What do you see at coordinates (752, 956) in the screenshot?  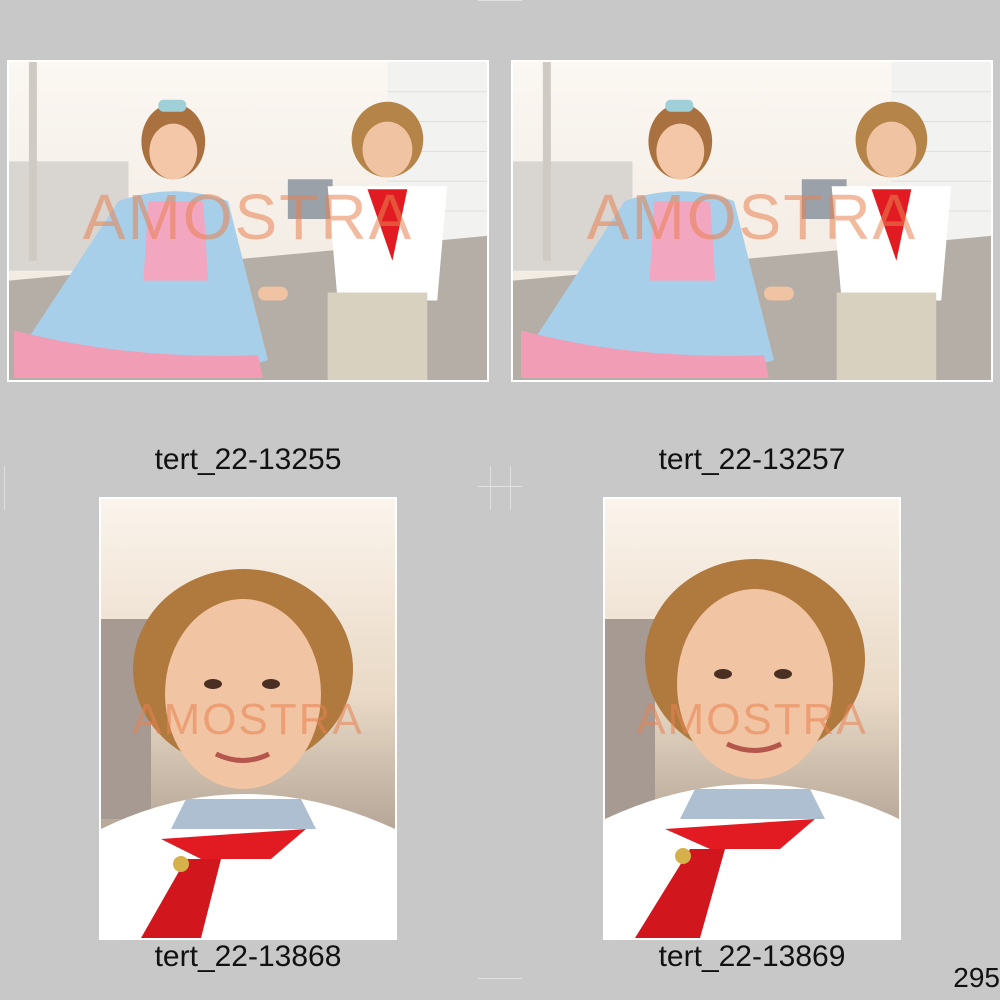 I see `photo-caption: tert_22-13869` at bounding box center [752, 956].